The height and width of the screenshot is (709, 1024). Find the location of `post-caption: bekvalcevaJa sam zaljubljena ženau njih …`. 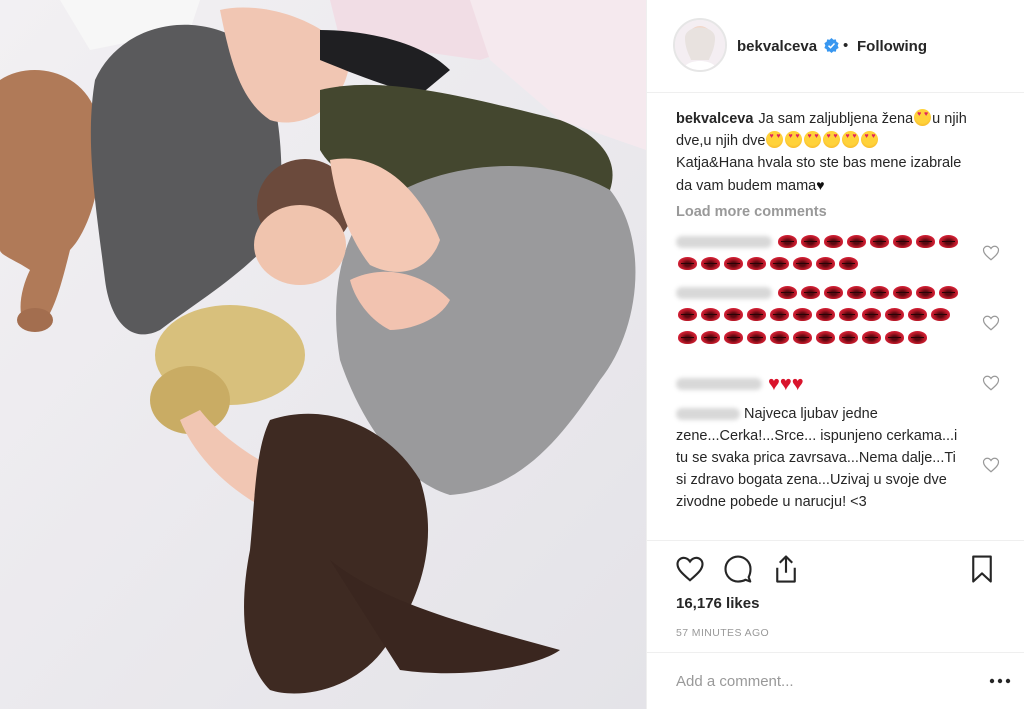

post-caption: bekvalcevaJa sam zaljubljena ženau njih … is located at coordinates (826, 152).